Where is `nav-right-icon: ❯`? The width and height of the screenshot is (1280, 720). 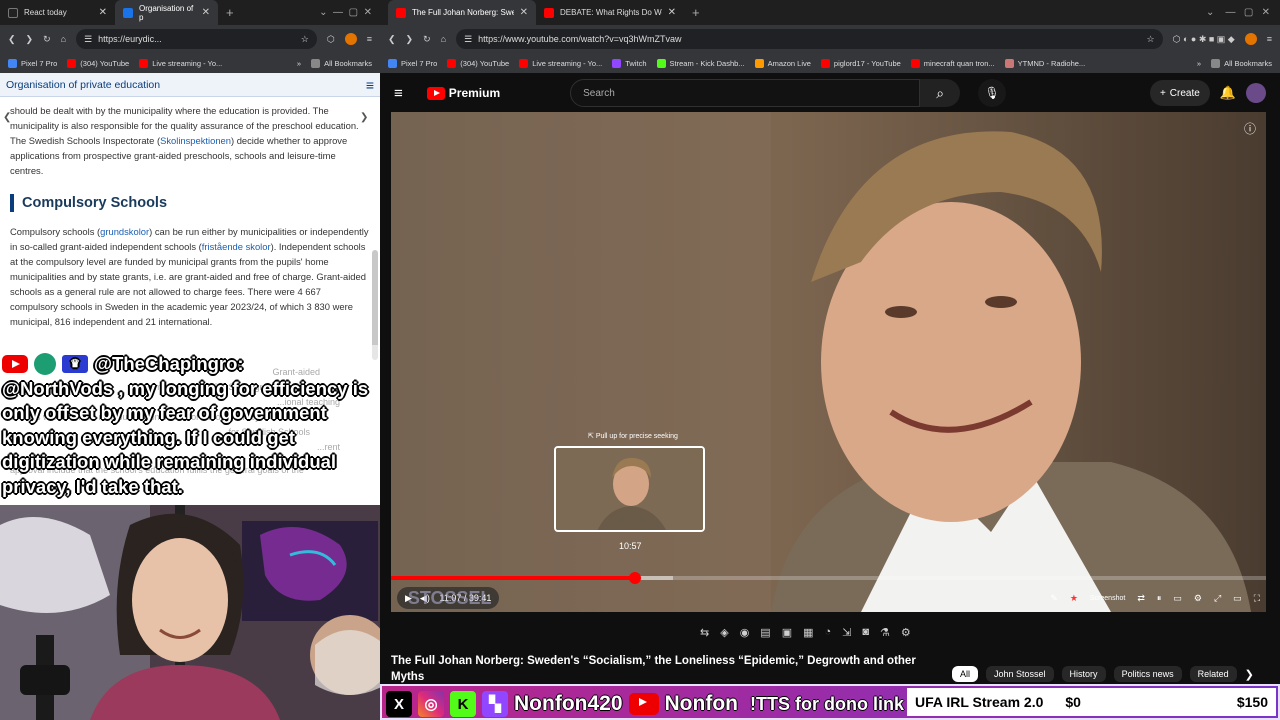
nav-right-icon: ❯ is located at coordinates (364, 117).